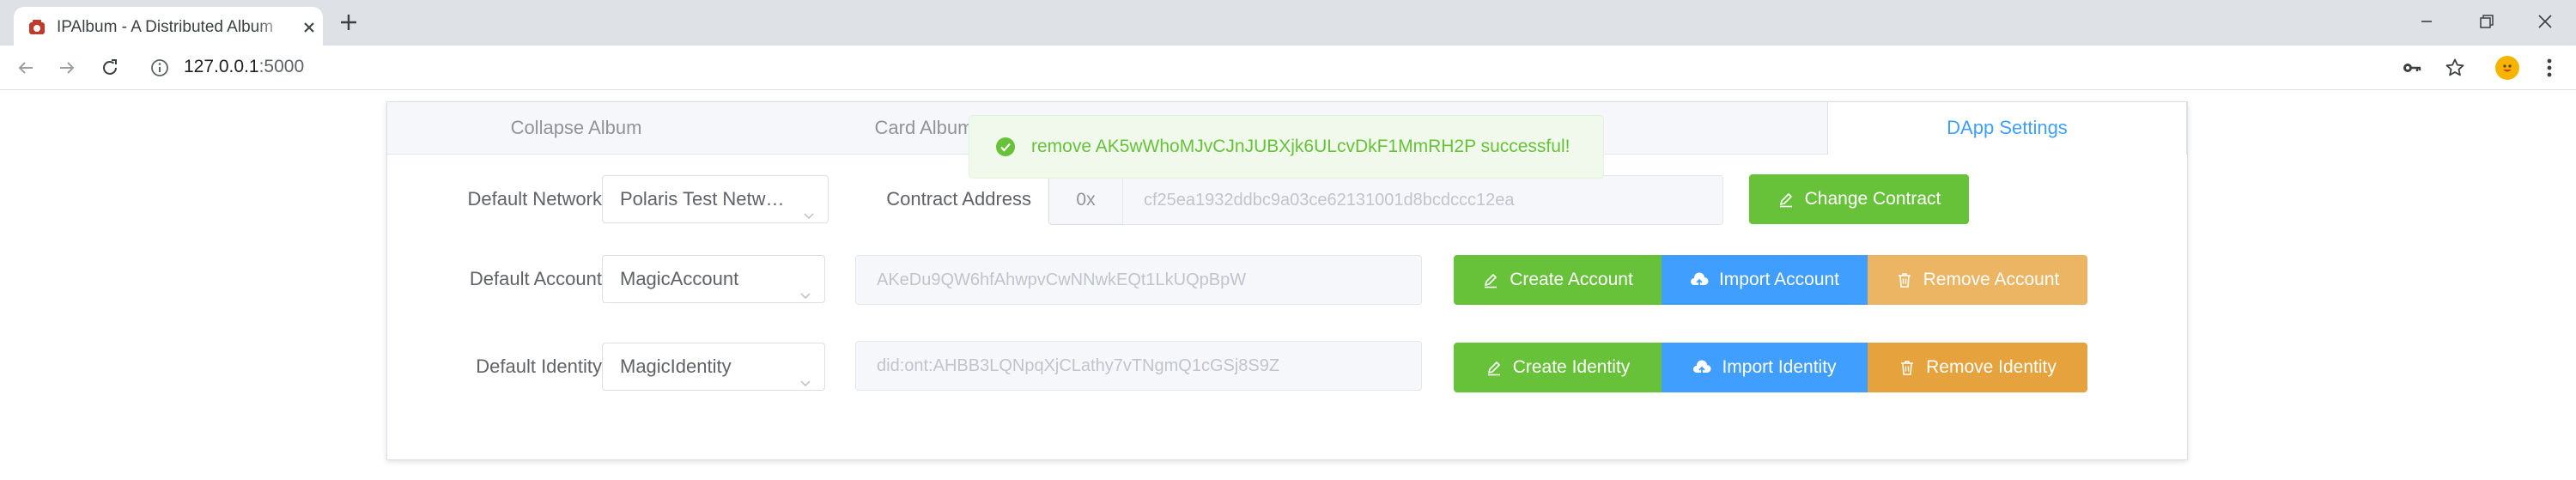 The height and width of the screenshot is (480, 2576). What do you see at coordinates (1991, 279) in the screenshot?
I see `remove-account-label: Remove Account` at bounding box center [1991, 279].